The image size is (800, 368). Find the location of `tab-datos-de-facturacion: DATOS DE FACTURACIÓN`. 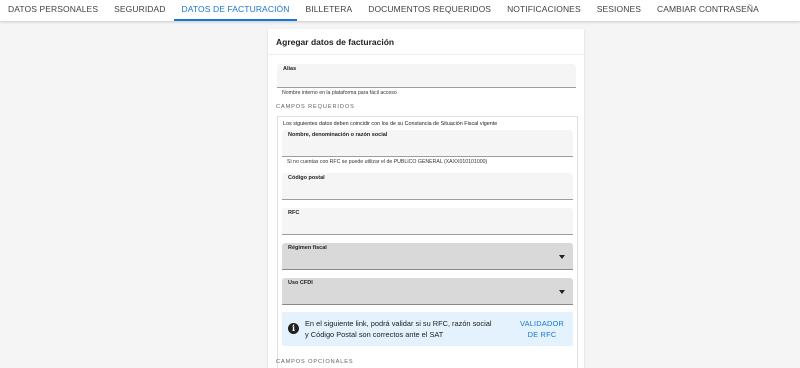

tab-datos-de-facturacion: DATOS DE FACTURACIÓN is located at coordinates (235, 10).